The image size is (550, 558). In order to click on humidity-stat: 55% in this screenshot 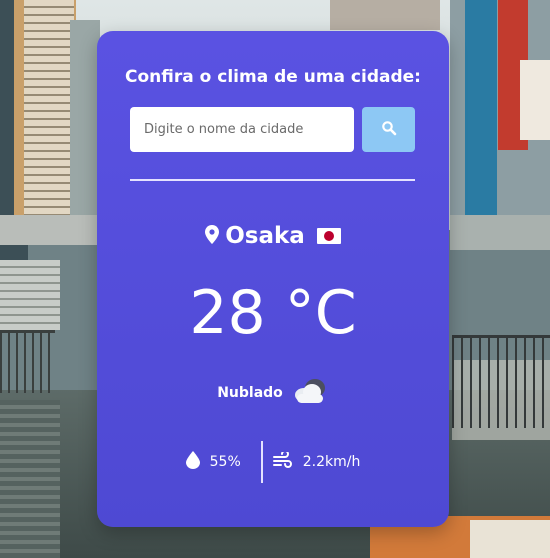, I will do `click(223, 462)`.